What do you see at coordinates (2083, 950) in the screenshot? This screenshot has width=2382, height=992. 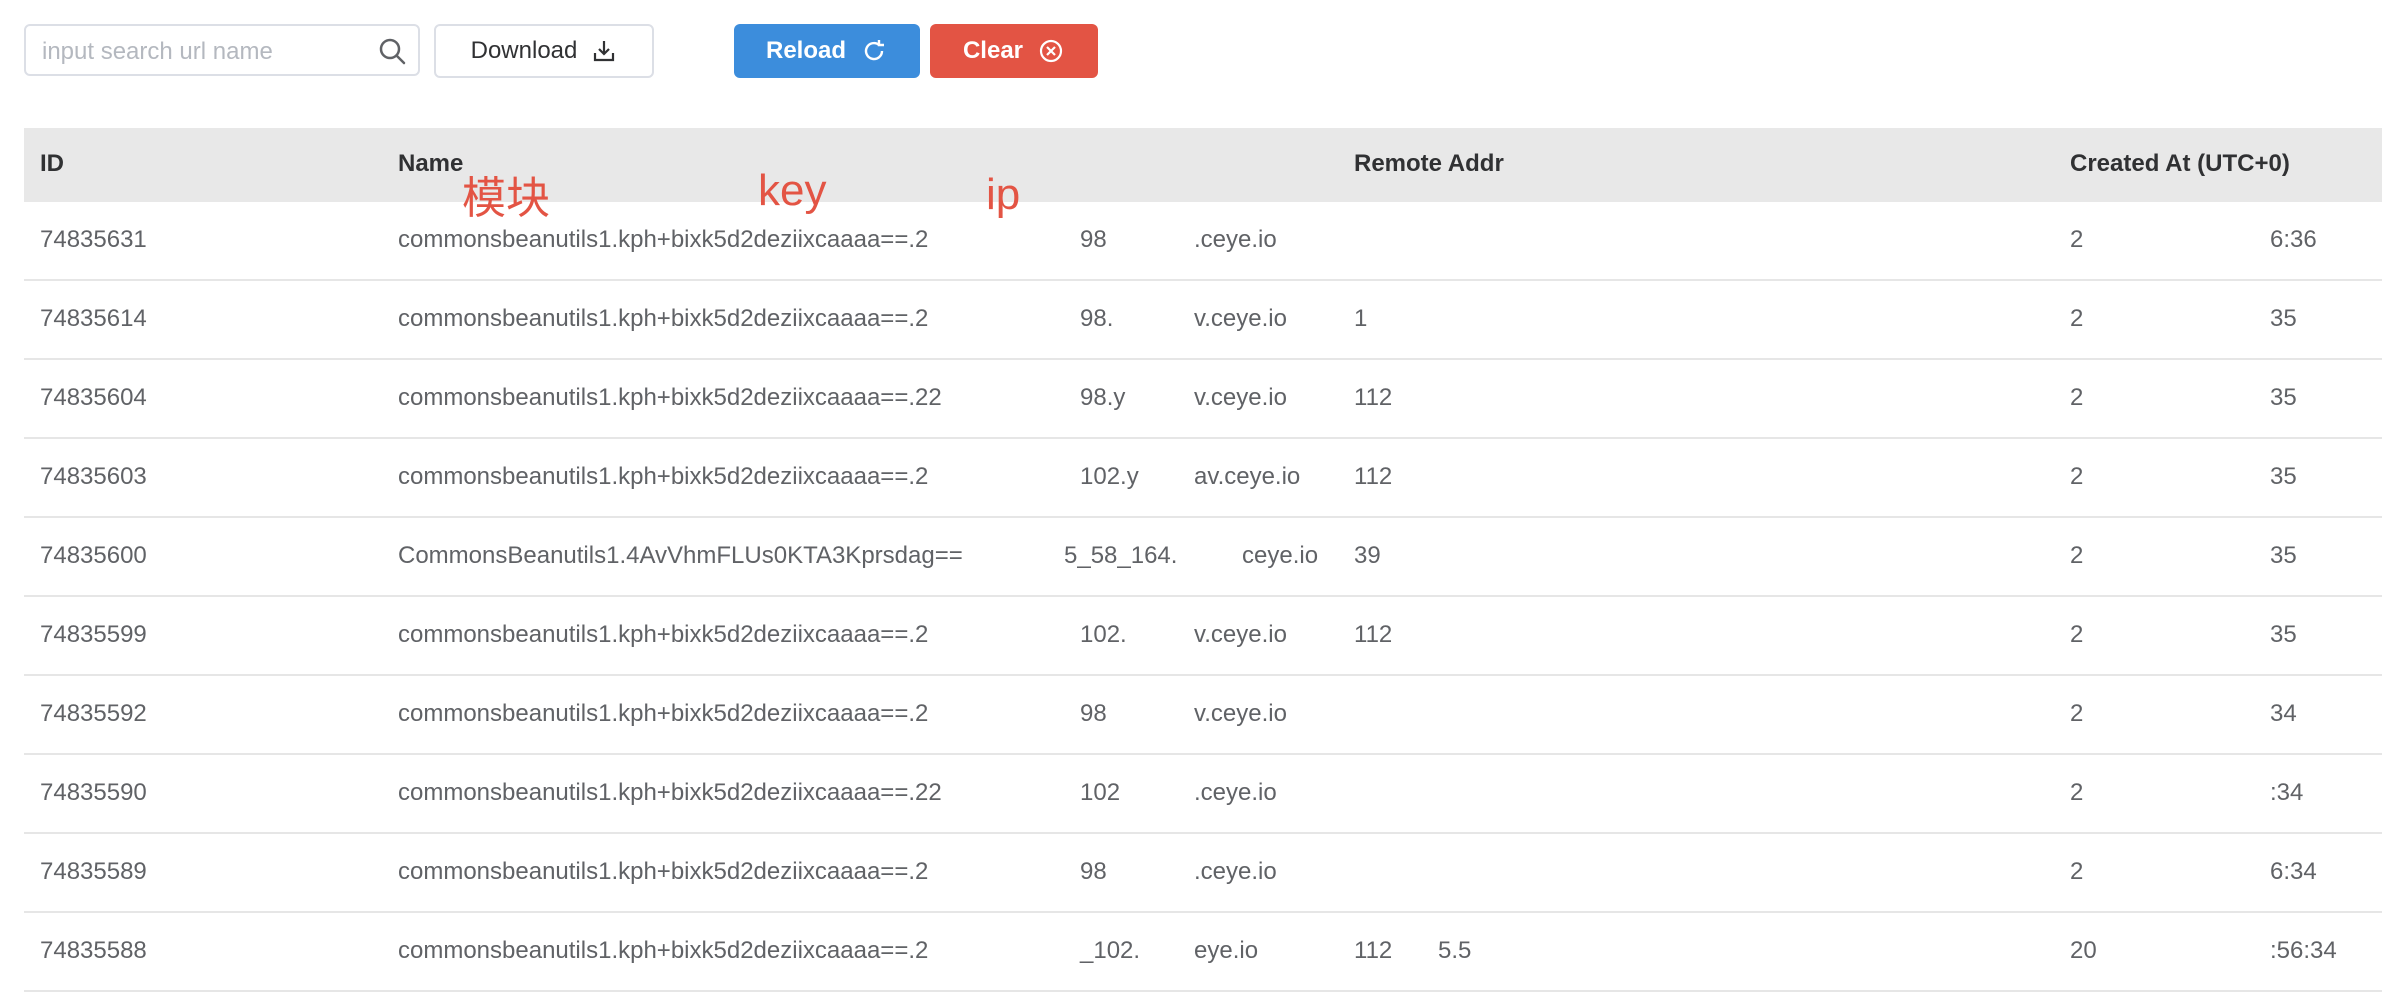 I see `cell-created-at: 20` at bounding box center [2083, 950].